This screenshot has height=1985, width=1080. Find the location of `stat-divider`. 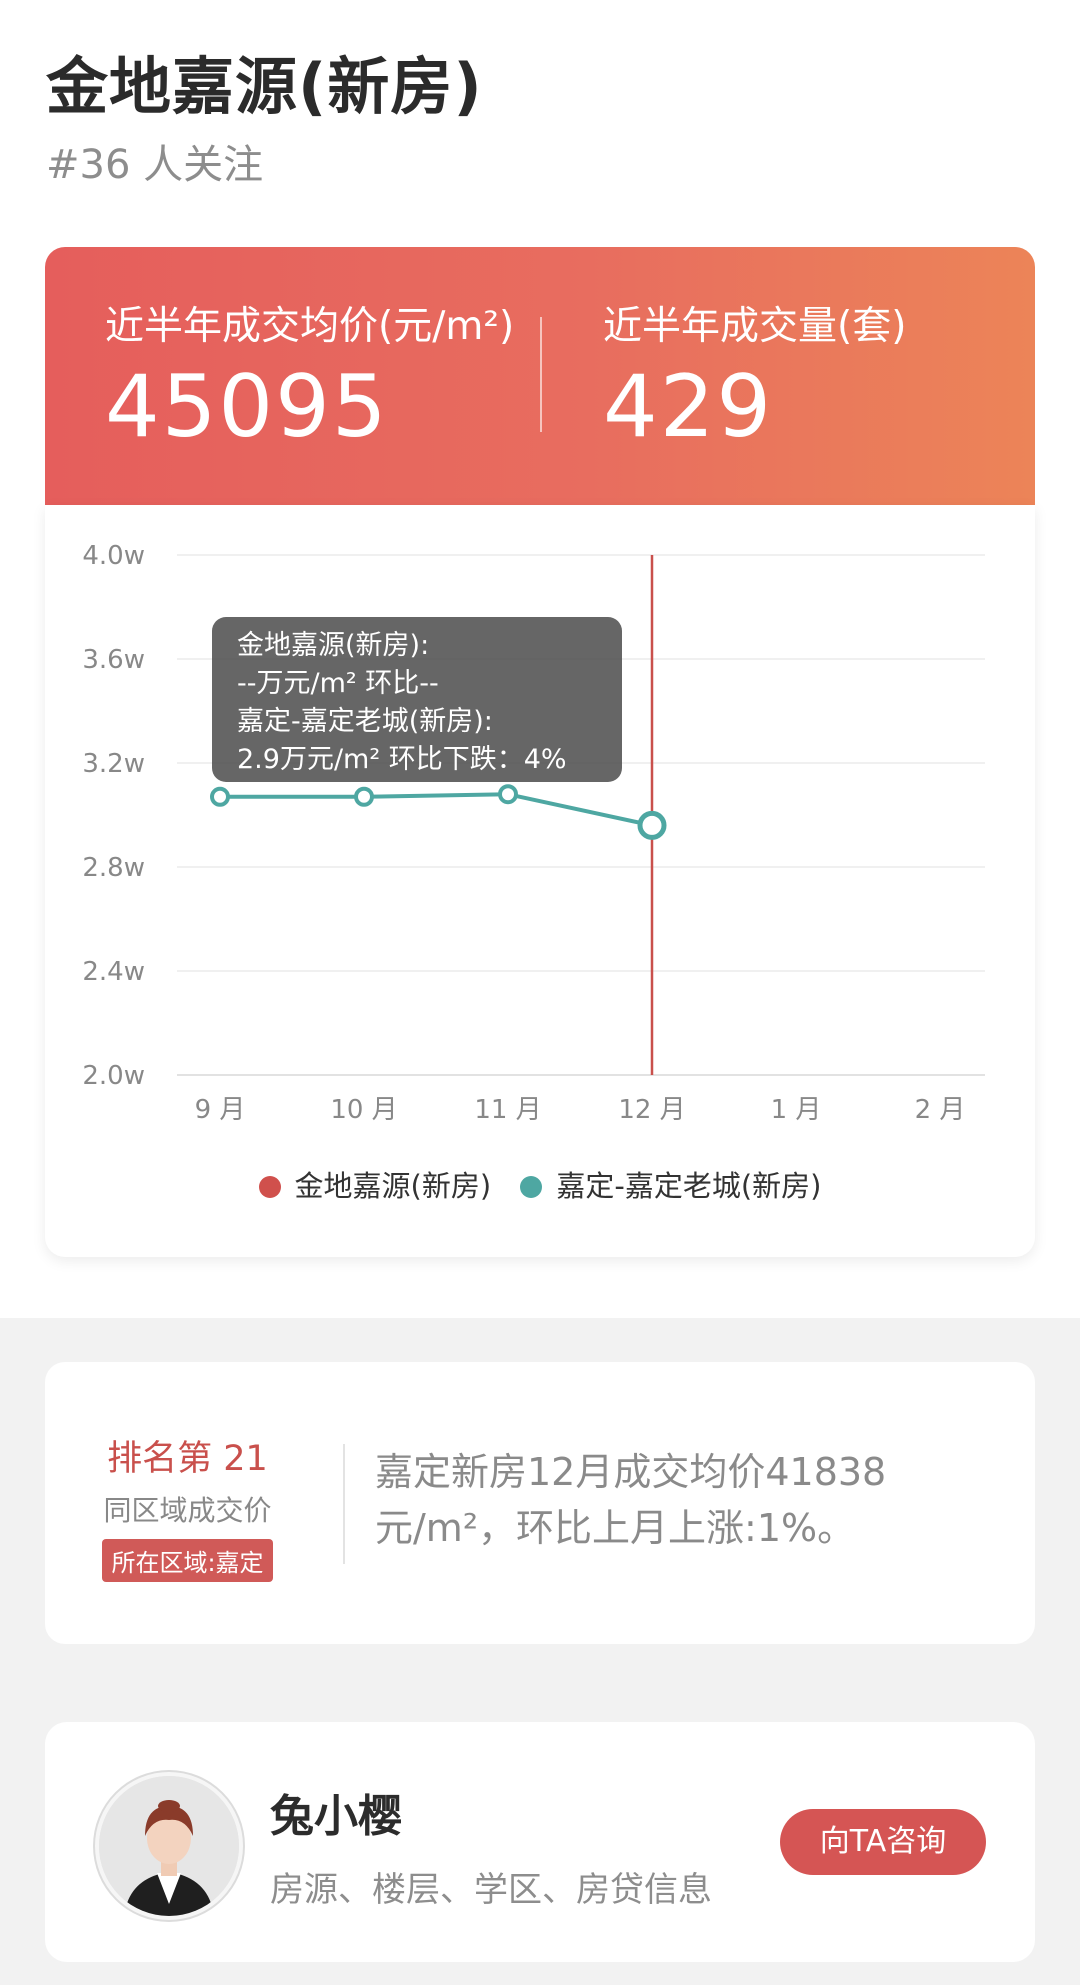

stat-divider is located at coordinates (541, 374).